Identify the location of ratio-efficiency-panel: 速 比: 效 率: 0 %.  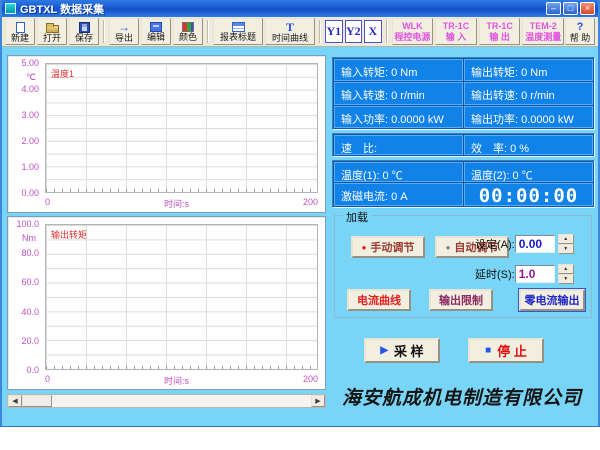
(463, 145).